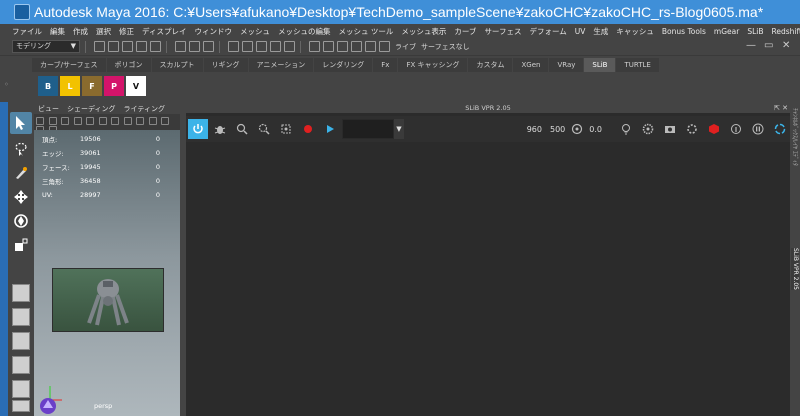 This screenshot has height=416, width=800. Describe the element at coordinates (600, 31) in the screenshot. I see `menu-item: 生成` at that location.